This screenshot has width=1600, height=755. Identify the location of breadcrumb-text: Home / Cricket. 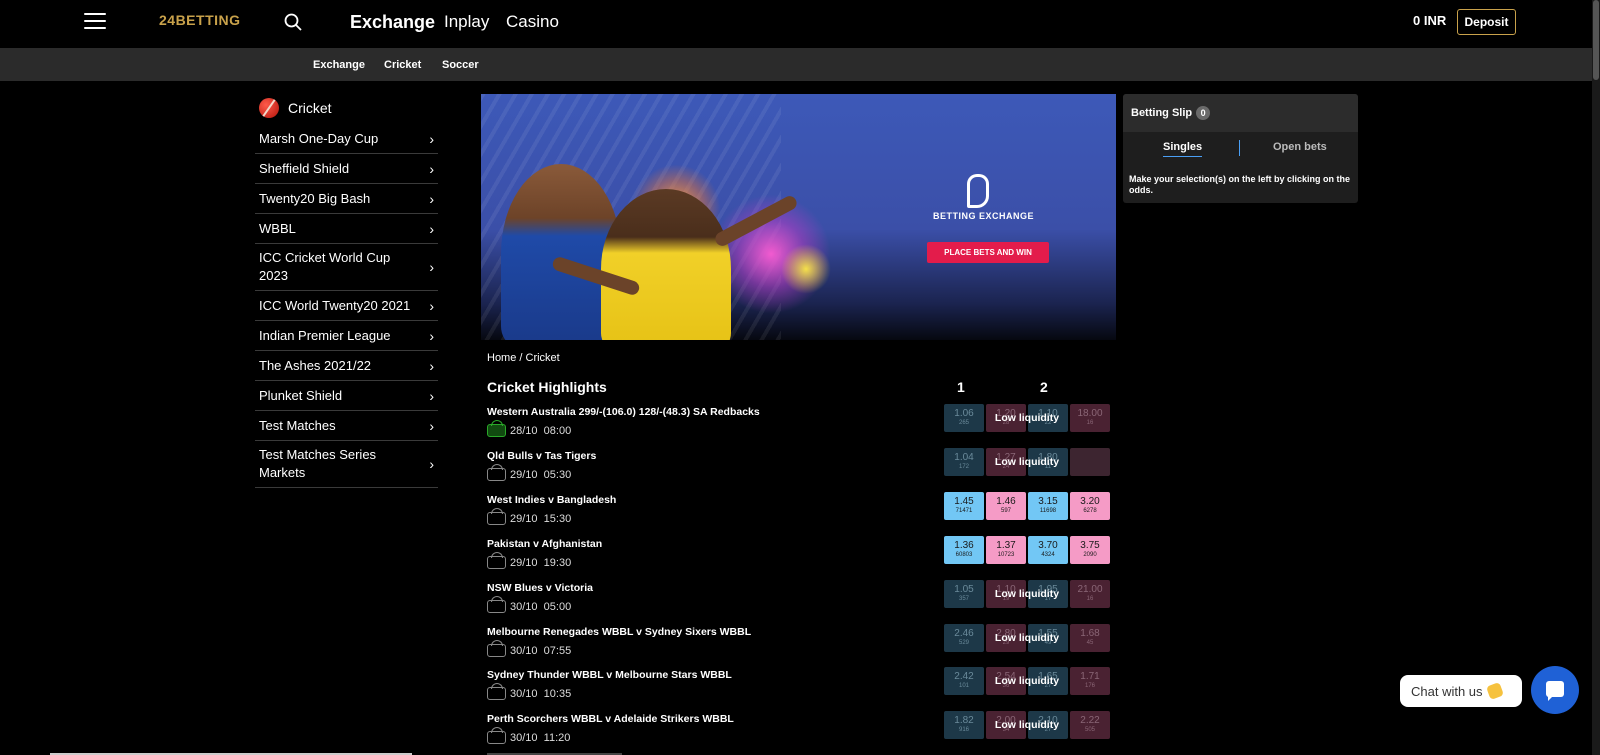
(523, 358).